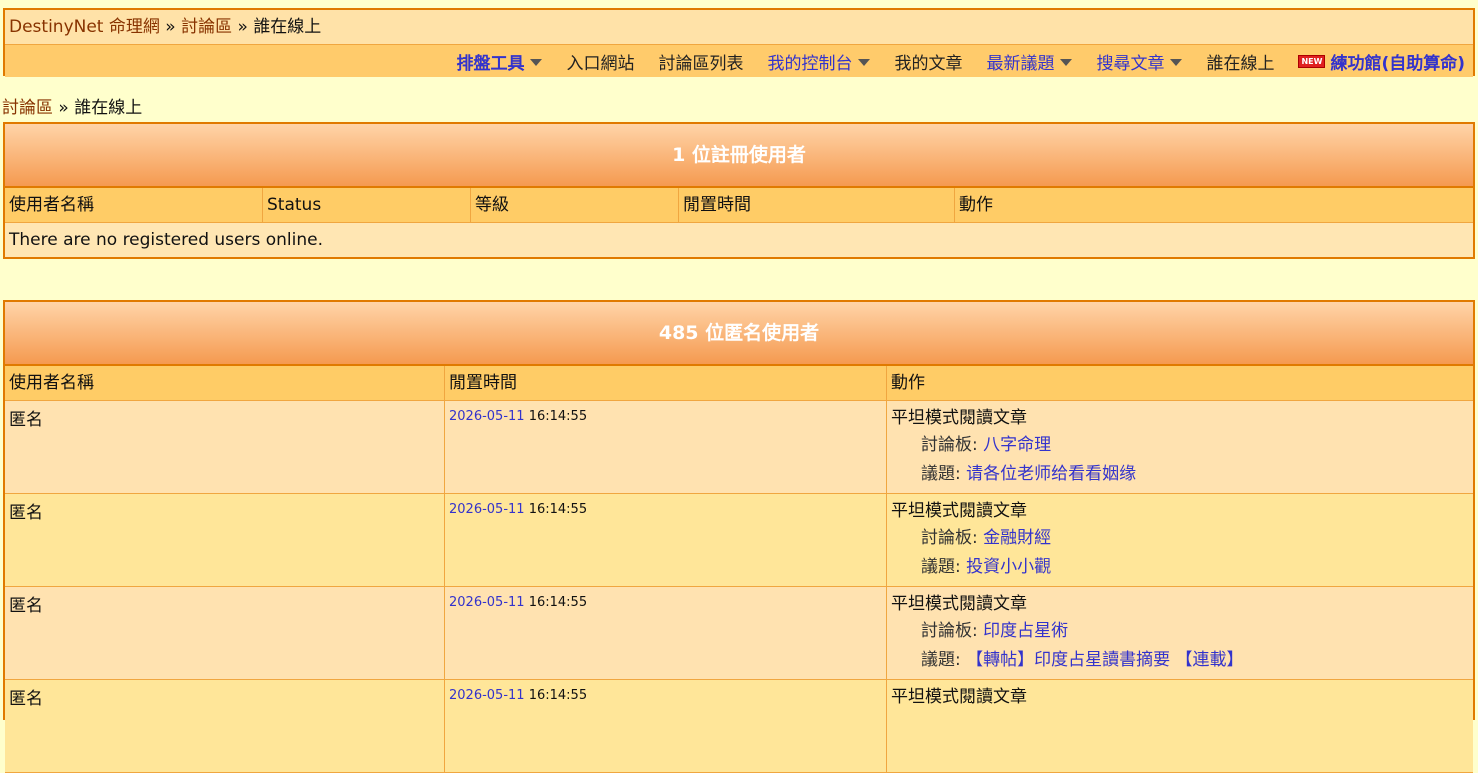  I want to click on empty-message: There are no registered users online., so click(739, 240).